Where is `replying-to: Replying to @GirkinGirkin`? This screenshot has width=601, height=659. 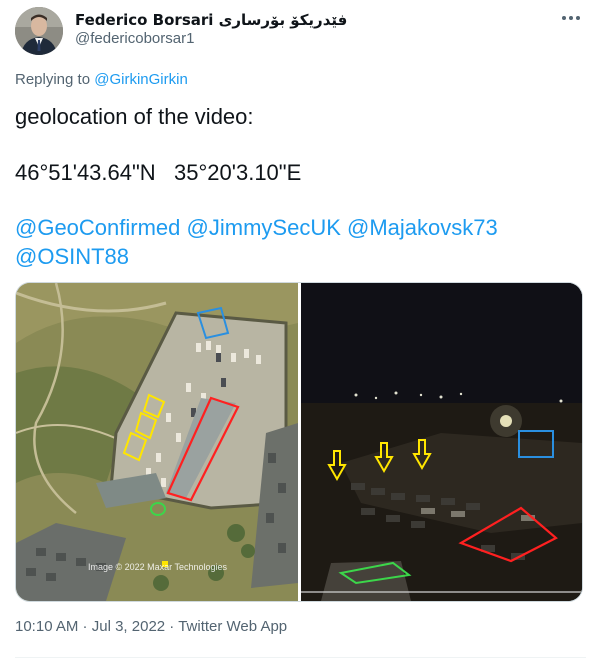 replying-to: Replying to @GirkinGirkin is located at coordinates (101, 79).